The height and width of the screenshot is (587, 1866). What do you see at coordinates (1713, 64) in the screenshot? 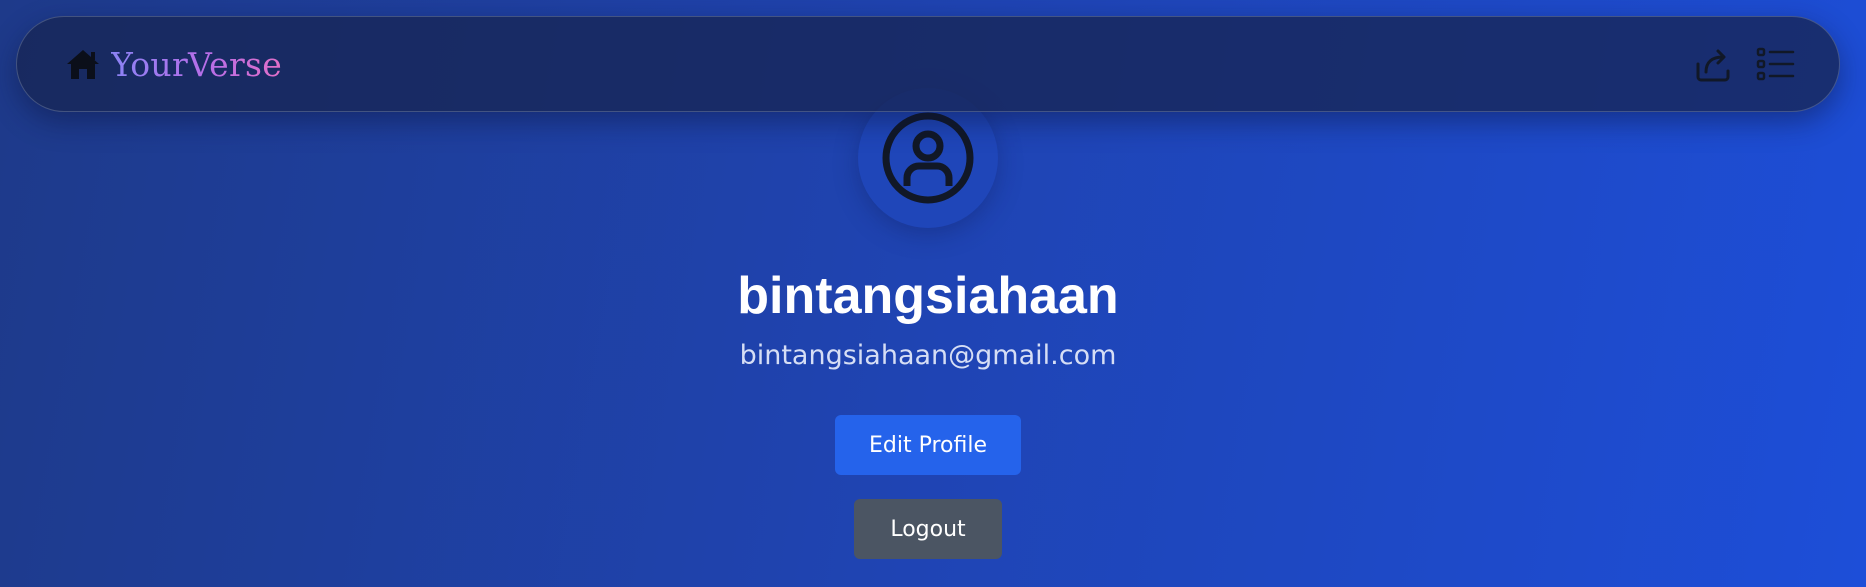
I see `share-icon` at bounding box center [1713, 64].